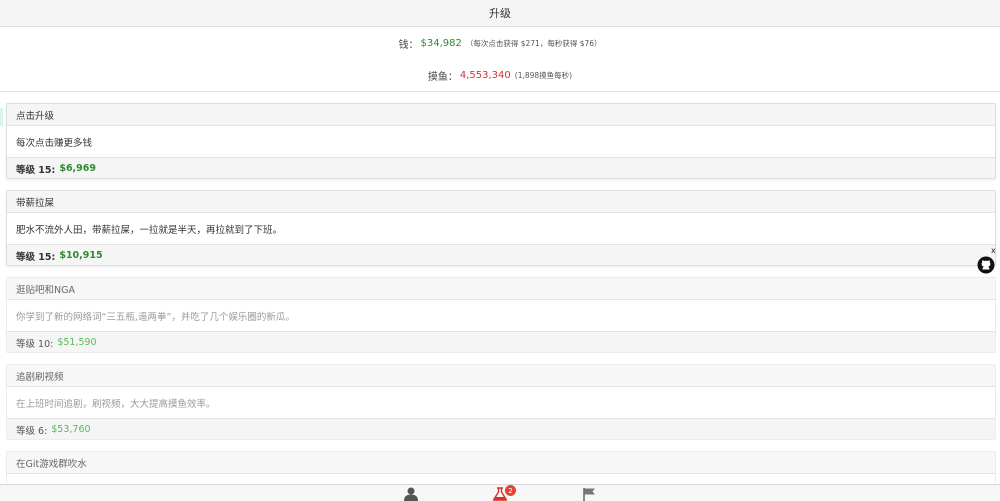 Image resolution: width=1000 pixels, height=501 pixels. What do you see at coordinates (54, 143) in the screenshot?
I see `upgrade-description: 每次点击赚更多钱` at bounding box center [54, 143].